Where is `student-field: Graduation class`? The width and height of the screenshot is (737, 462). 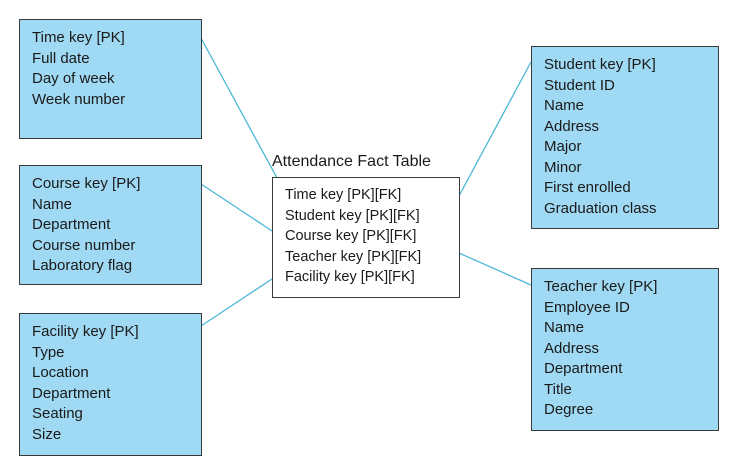
student-field: Graduation class is located at coordinates (600, 208).